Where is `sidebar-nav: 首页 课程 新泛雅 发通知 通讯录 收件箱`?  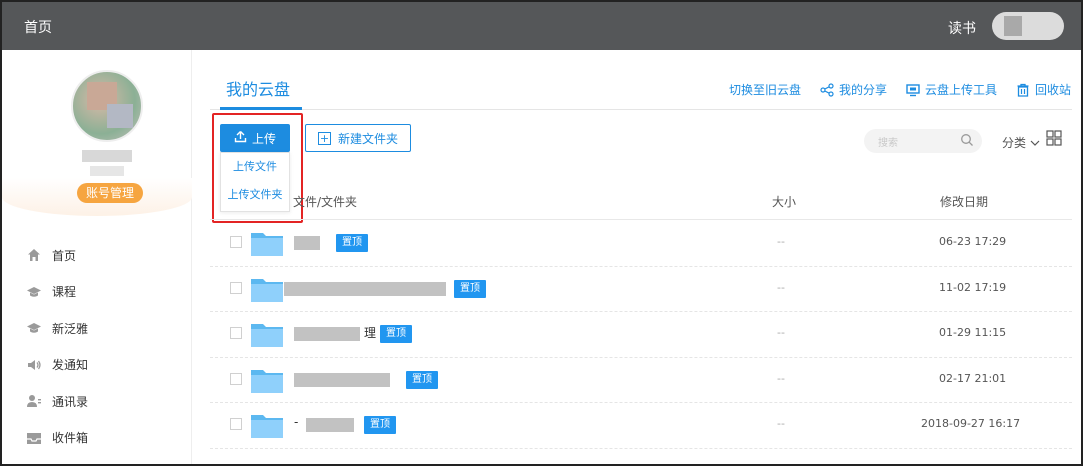
sidebar-nav: 首页 课程 新泛雅 发通知 通讯录 收件箱 is located at coordinates (97, 346).